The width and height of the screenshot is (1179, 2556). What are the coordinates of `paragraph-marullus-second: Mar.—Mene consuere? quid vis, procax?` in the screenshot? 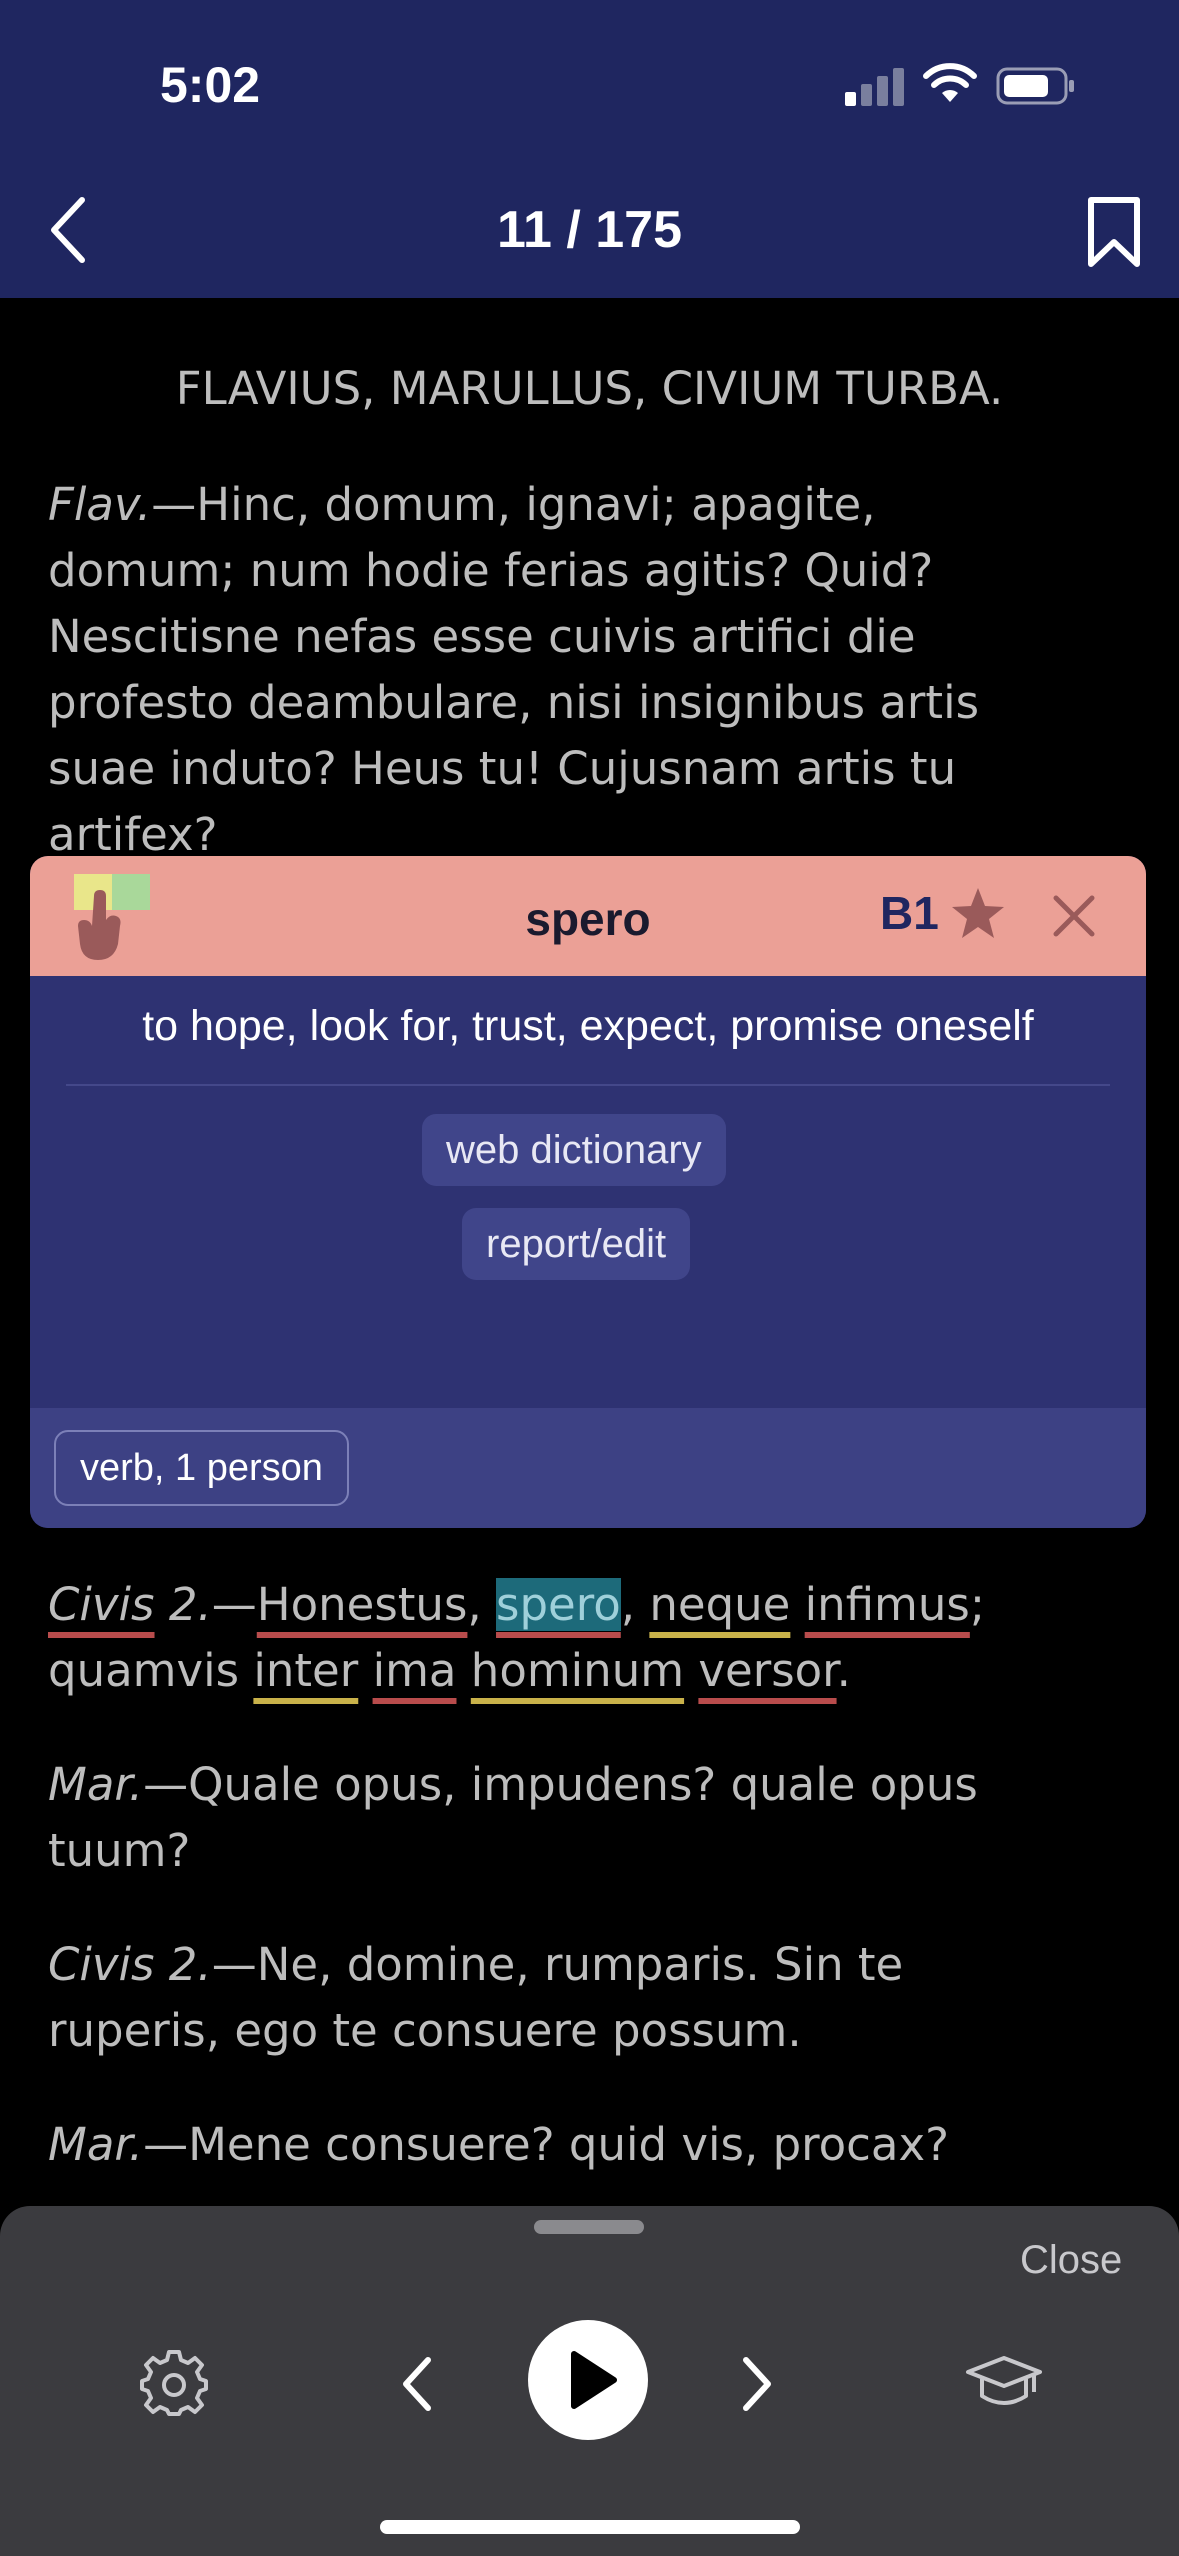 It's located at (588, 2145).